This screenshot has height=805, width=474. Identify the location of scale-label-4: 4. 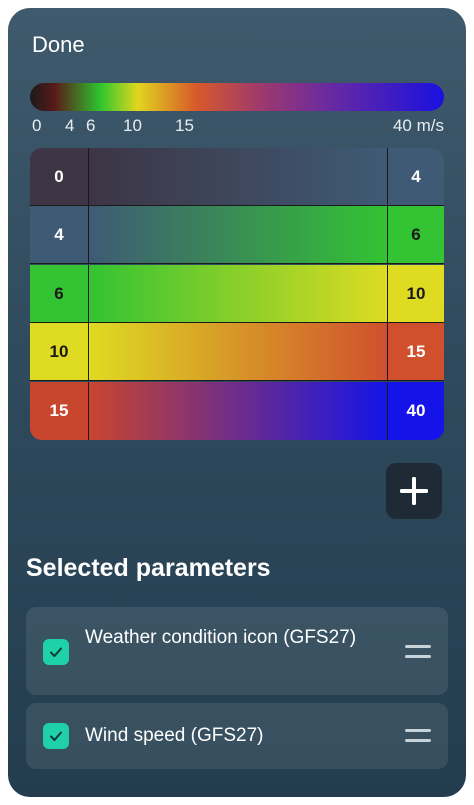
(70, 125).